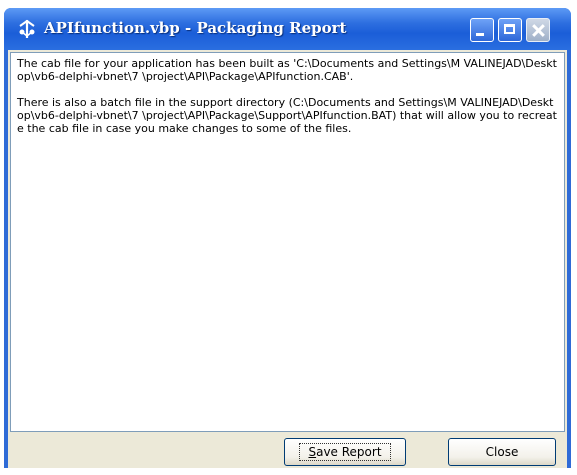 The width and height of the screenshot is (577, 475). I want to click on window-title: APIfunction.vbp - Packaging Report, so click(195, 28).